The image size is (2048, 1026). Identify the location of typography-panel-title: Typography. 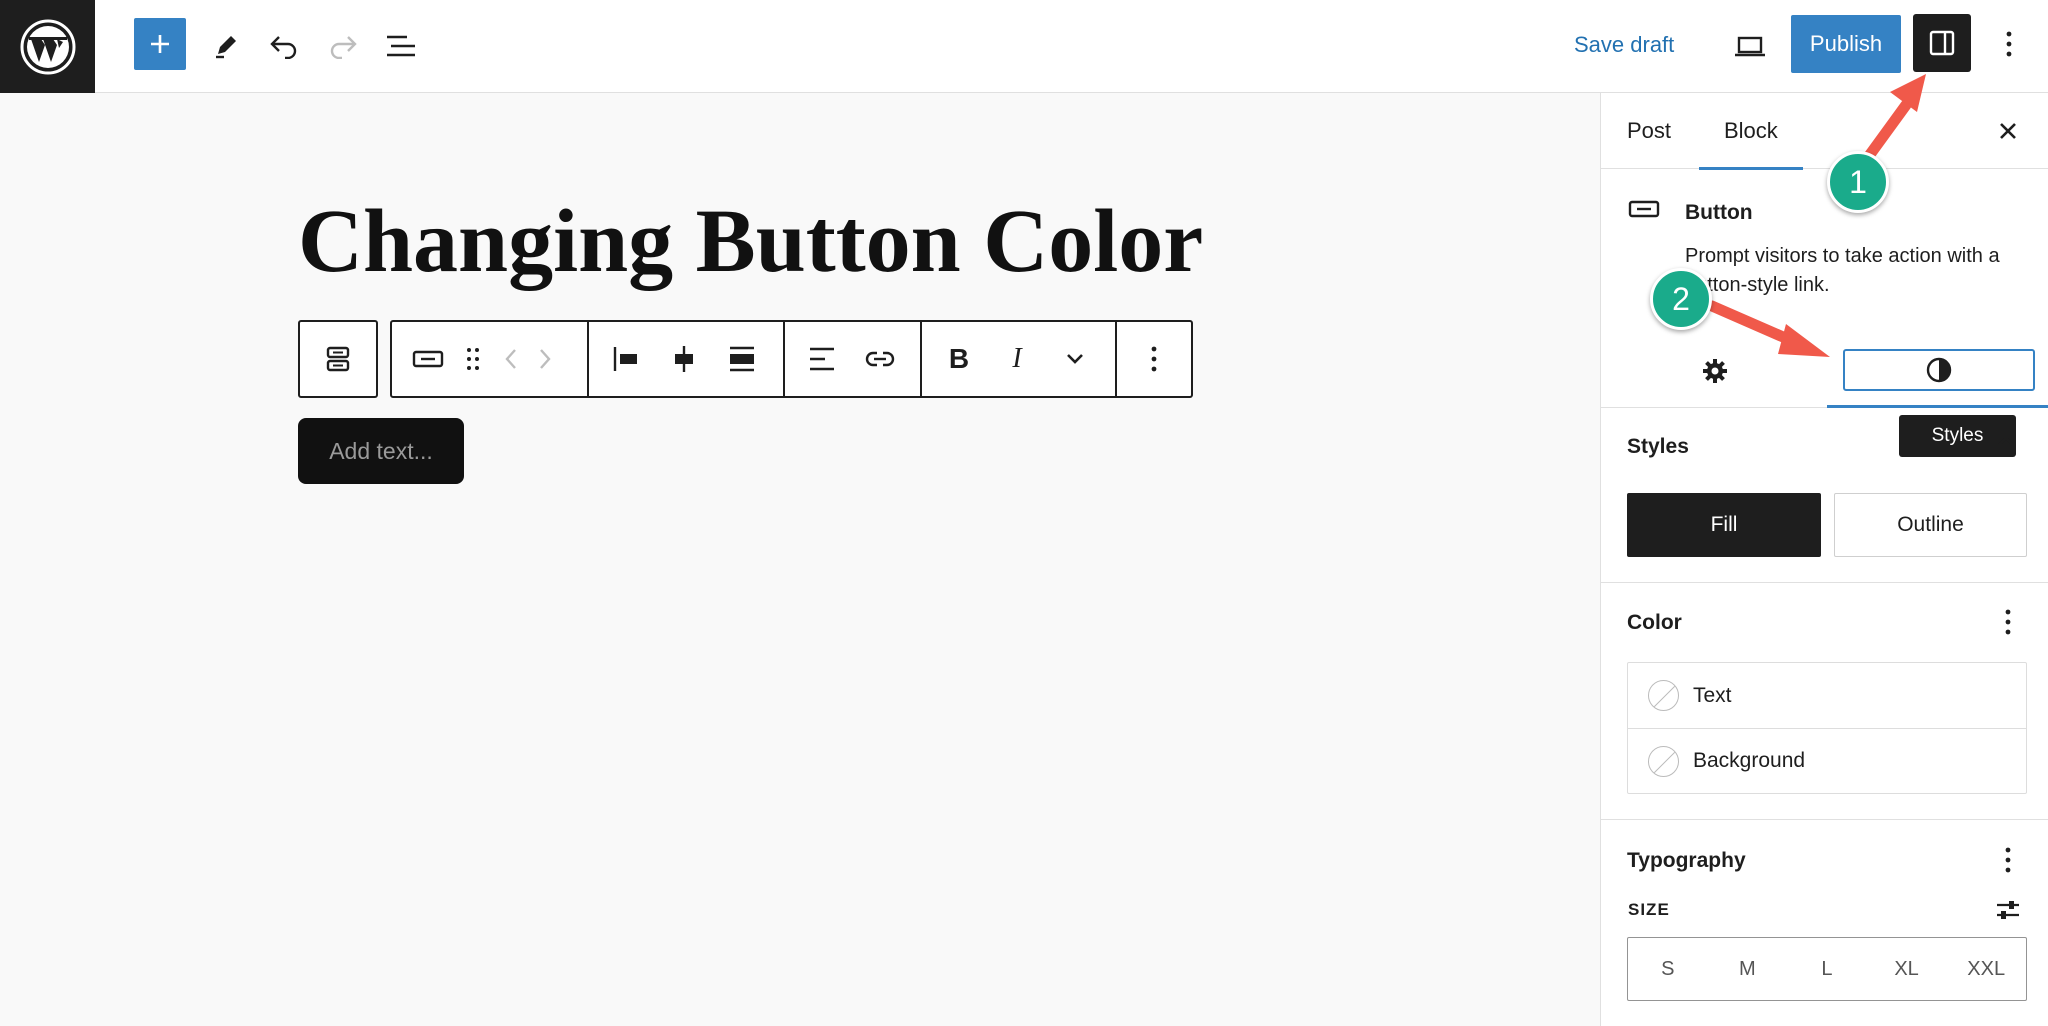
(1686, 860).